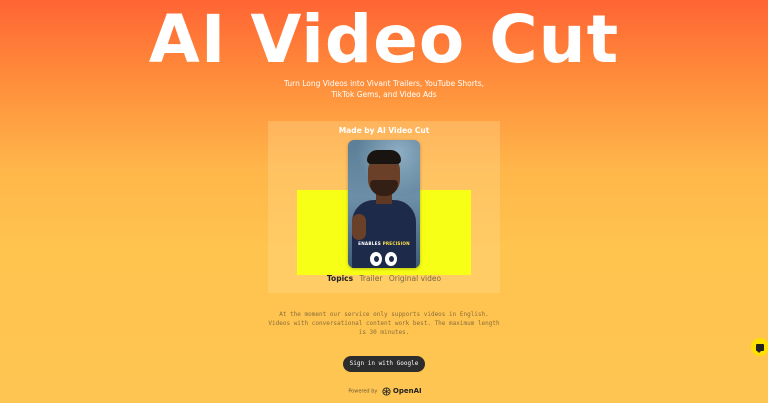 This screenshot has width=768, height=403. What do you see at coordinates (407, 391) in the screenshot?
I see `openai-brand-label: OpenAI` at bounding box center [407, 391].